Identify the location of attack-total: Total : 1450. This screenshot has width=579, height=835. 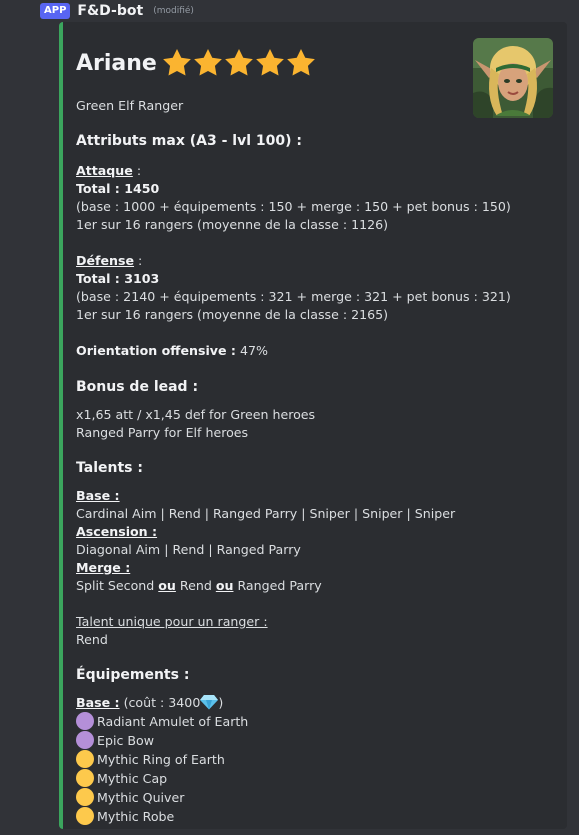
(118, 188).